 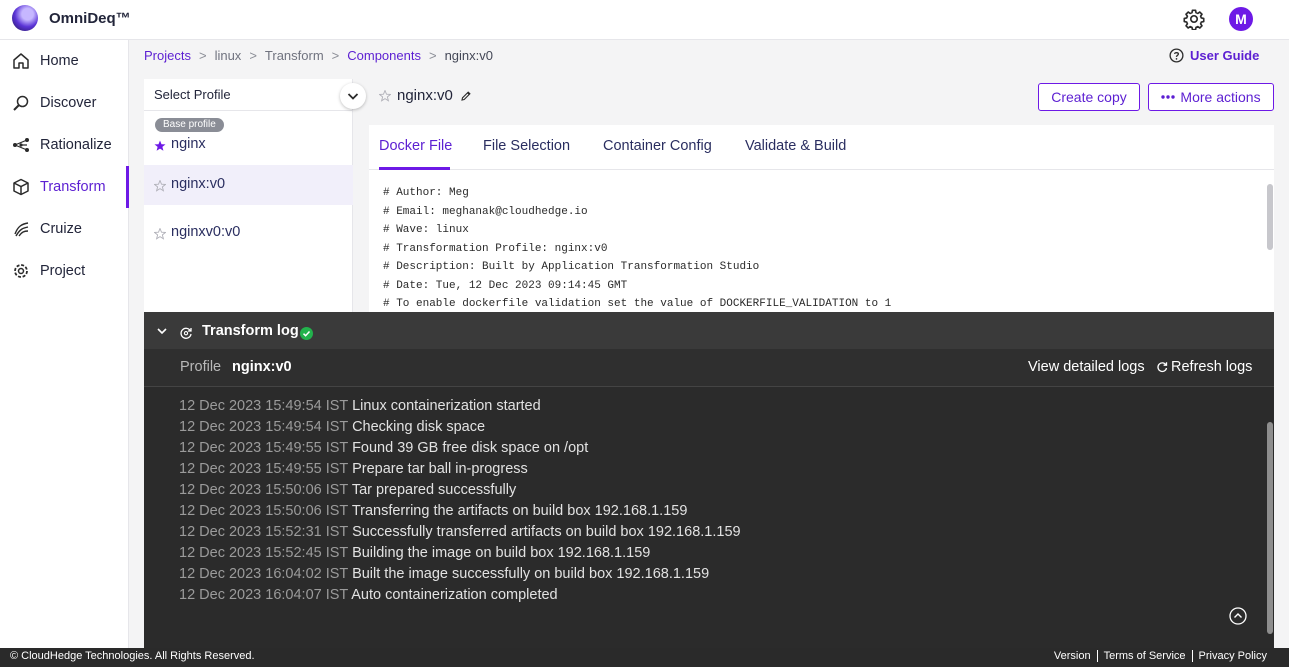 I want to click on refresh-logs-label: Refresh logs, so click(x=1212, y=367).